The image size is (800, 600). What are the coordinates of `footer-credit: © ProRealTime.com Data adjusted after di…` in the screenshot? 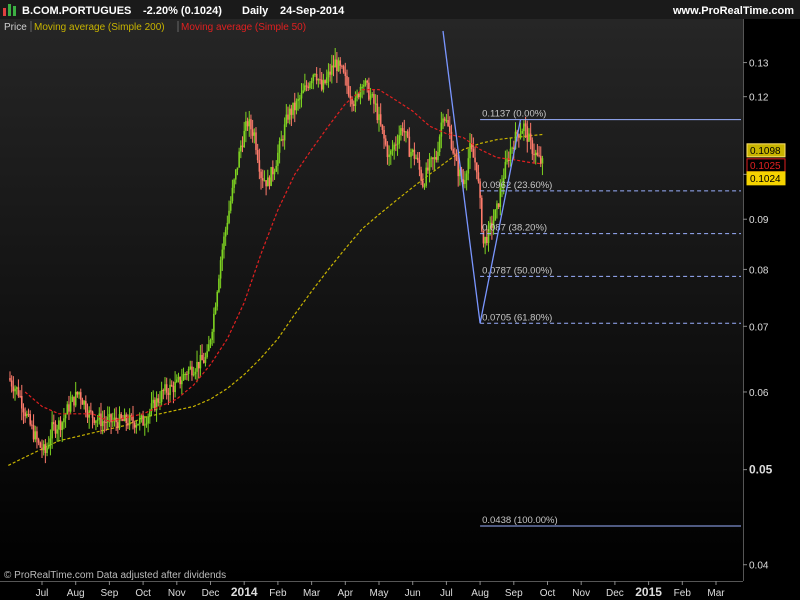 It's located at (115, 575).